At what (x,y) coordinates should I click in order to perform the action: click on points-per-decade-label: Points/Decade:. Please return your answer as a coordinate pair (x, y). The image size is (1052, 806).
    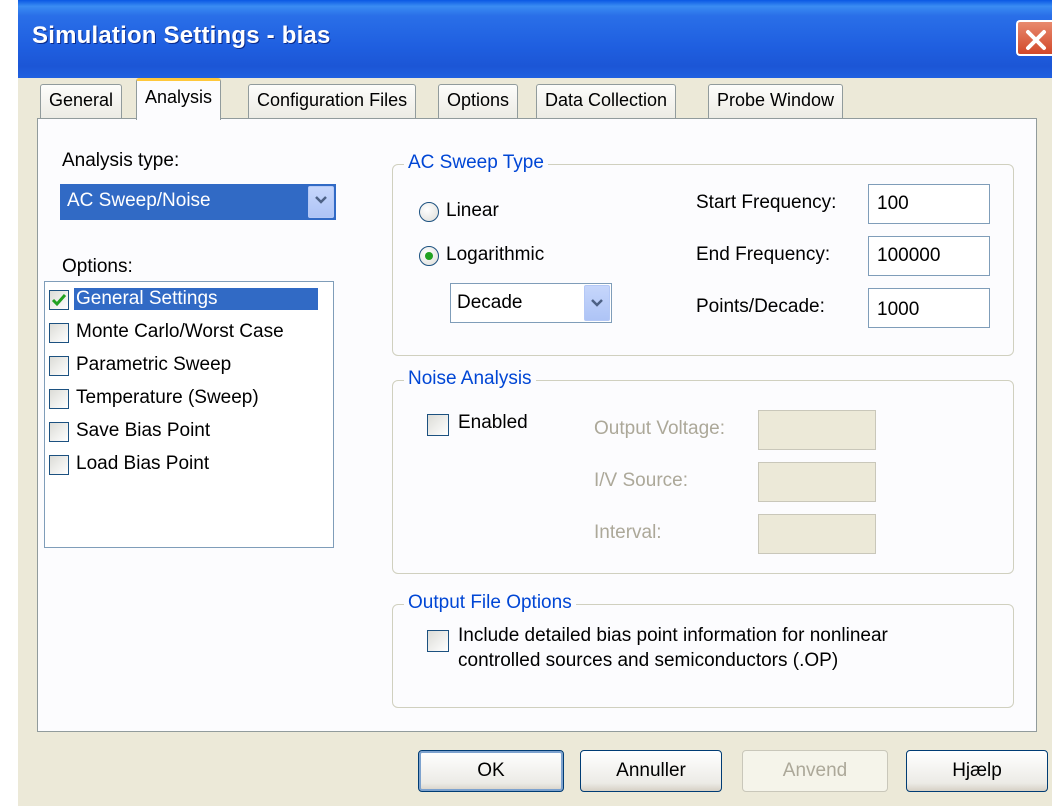
    Looking at the image, I should click on (760, 306).